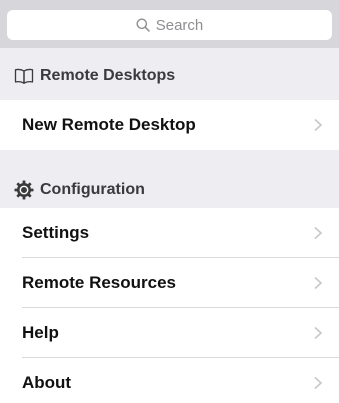  What do you see at coordinates (169, 380) in the screenshot?
I see `list-item-about: About` at bounding box center [169, 380].